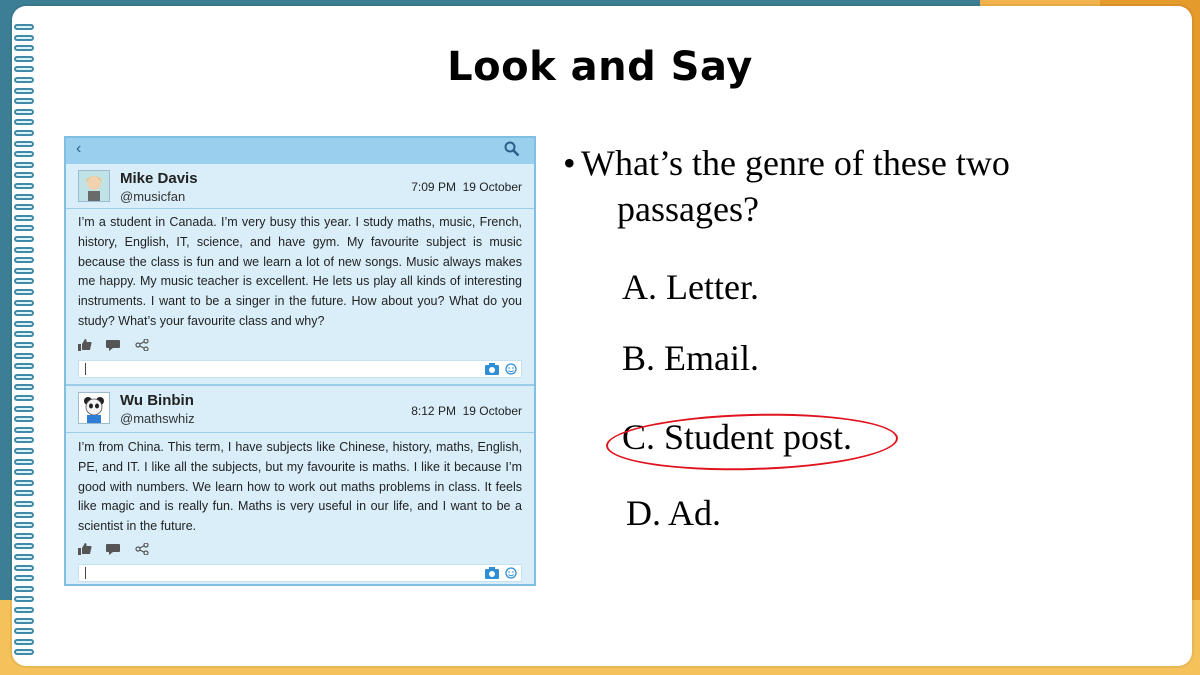 The height and width of the screenshot is (675, 1200). I want to click on notebook-rings, so click(25, 344).